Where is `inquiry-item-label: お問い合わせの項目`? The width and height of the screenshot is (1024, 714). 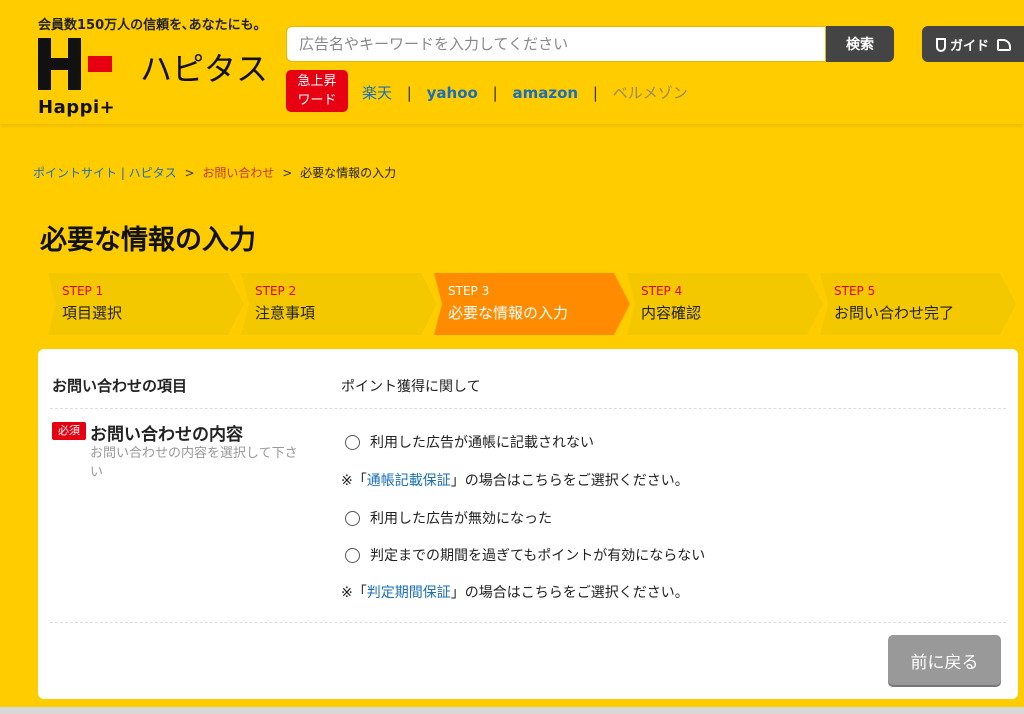
inquiry-item-label: お問い合わせの項目 is located at coordinates (120, 386).